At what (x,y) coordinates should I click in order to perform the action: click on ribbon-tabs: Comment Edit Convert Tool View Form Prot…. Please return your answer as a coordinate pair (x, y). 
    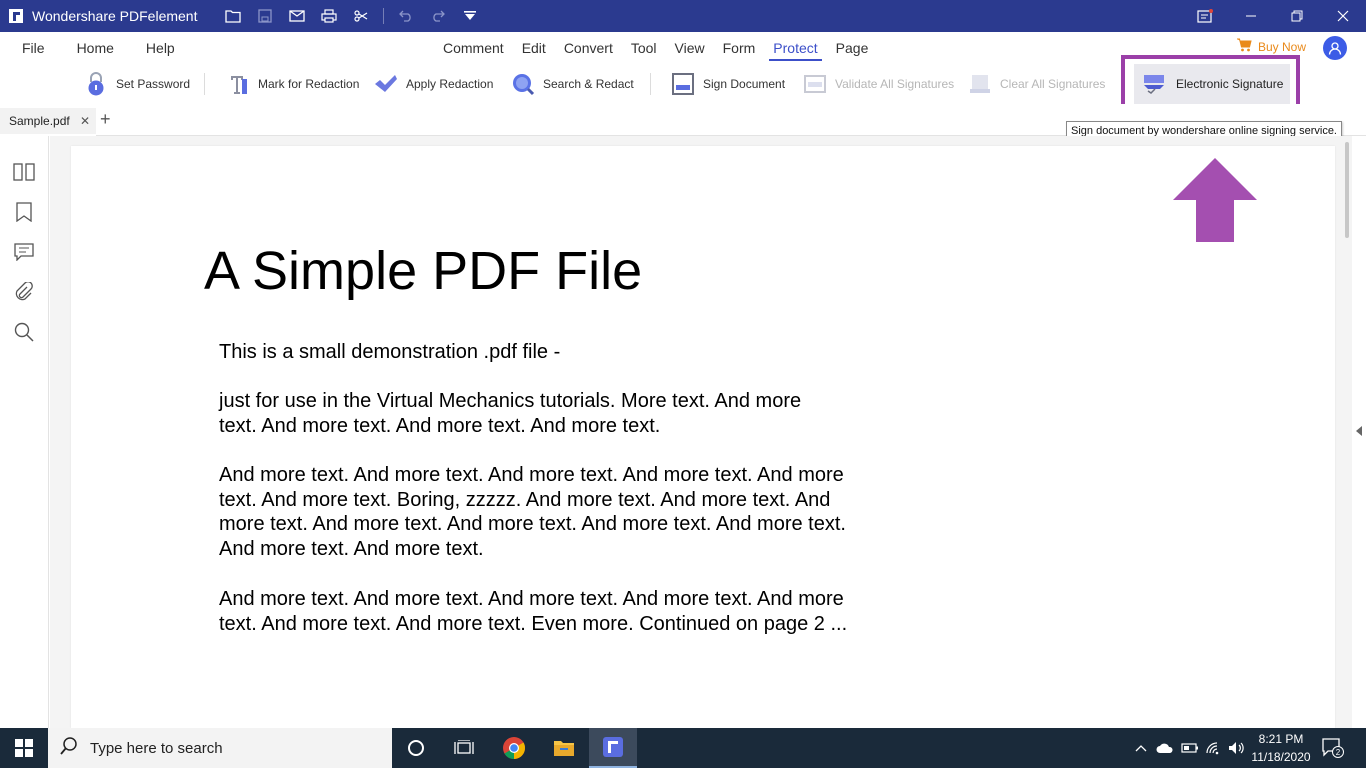
    Looking at the image, I should click on (655, 48).